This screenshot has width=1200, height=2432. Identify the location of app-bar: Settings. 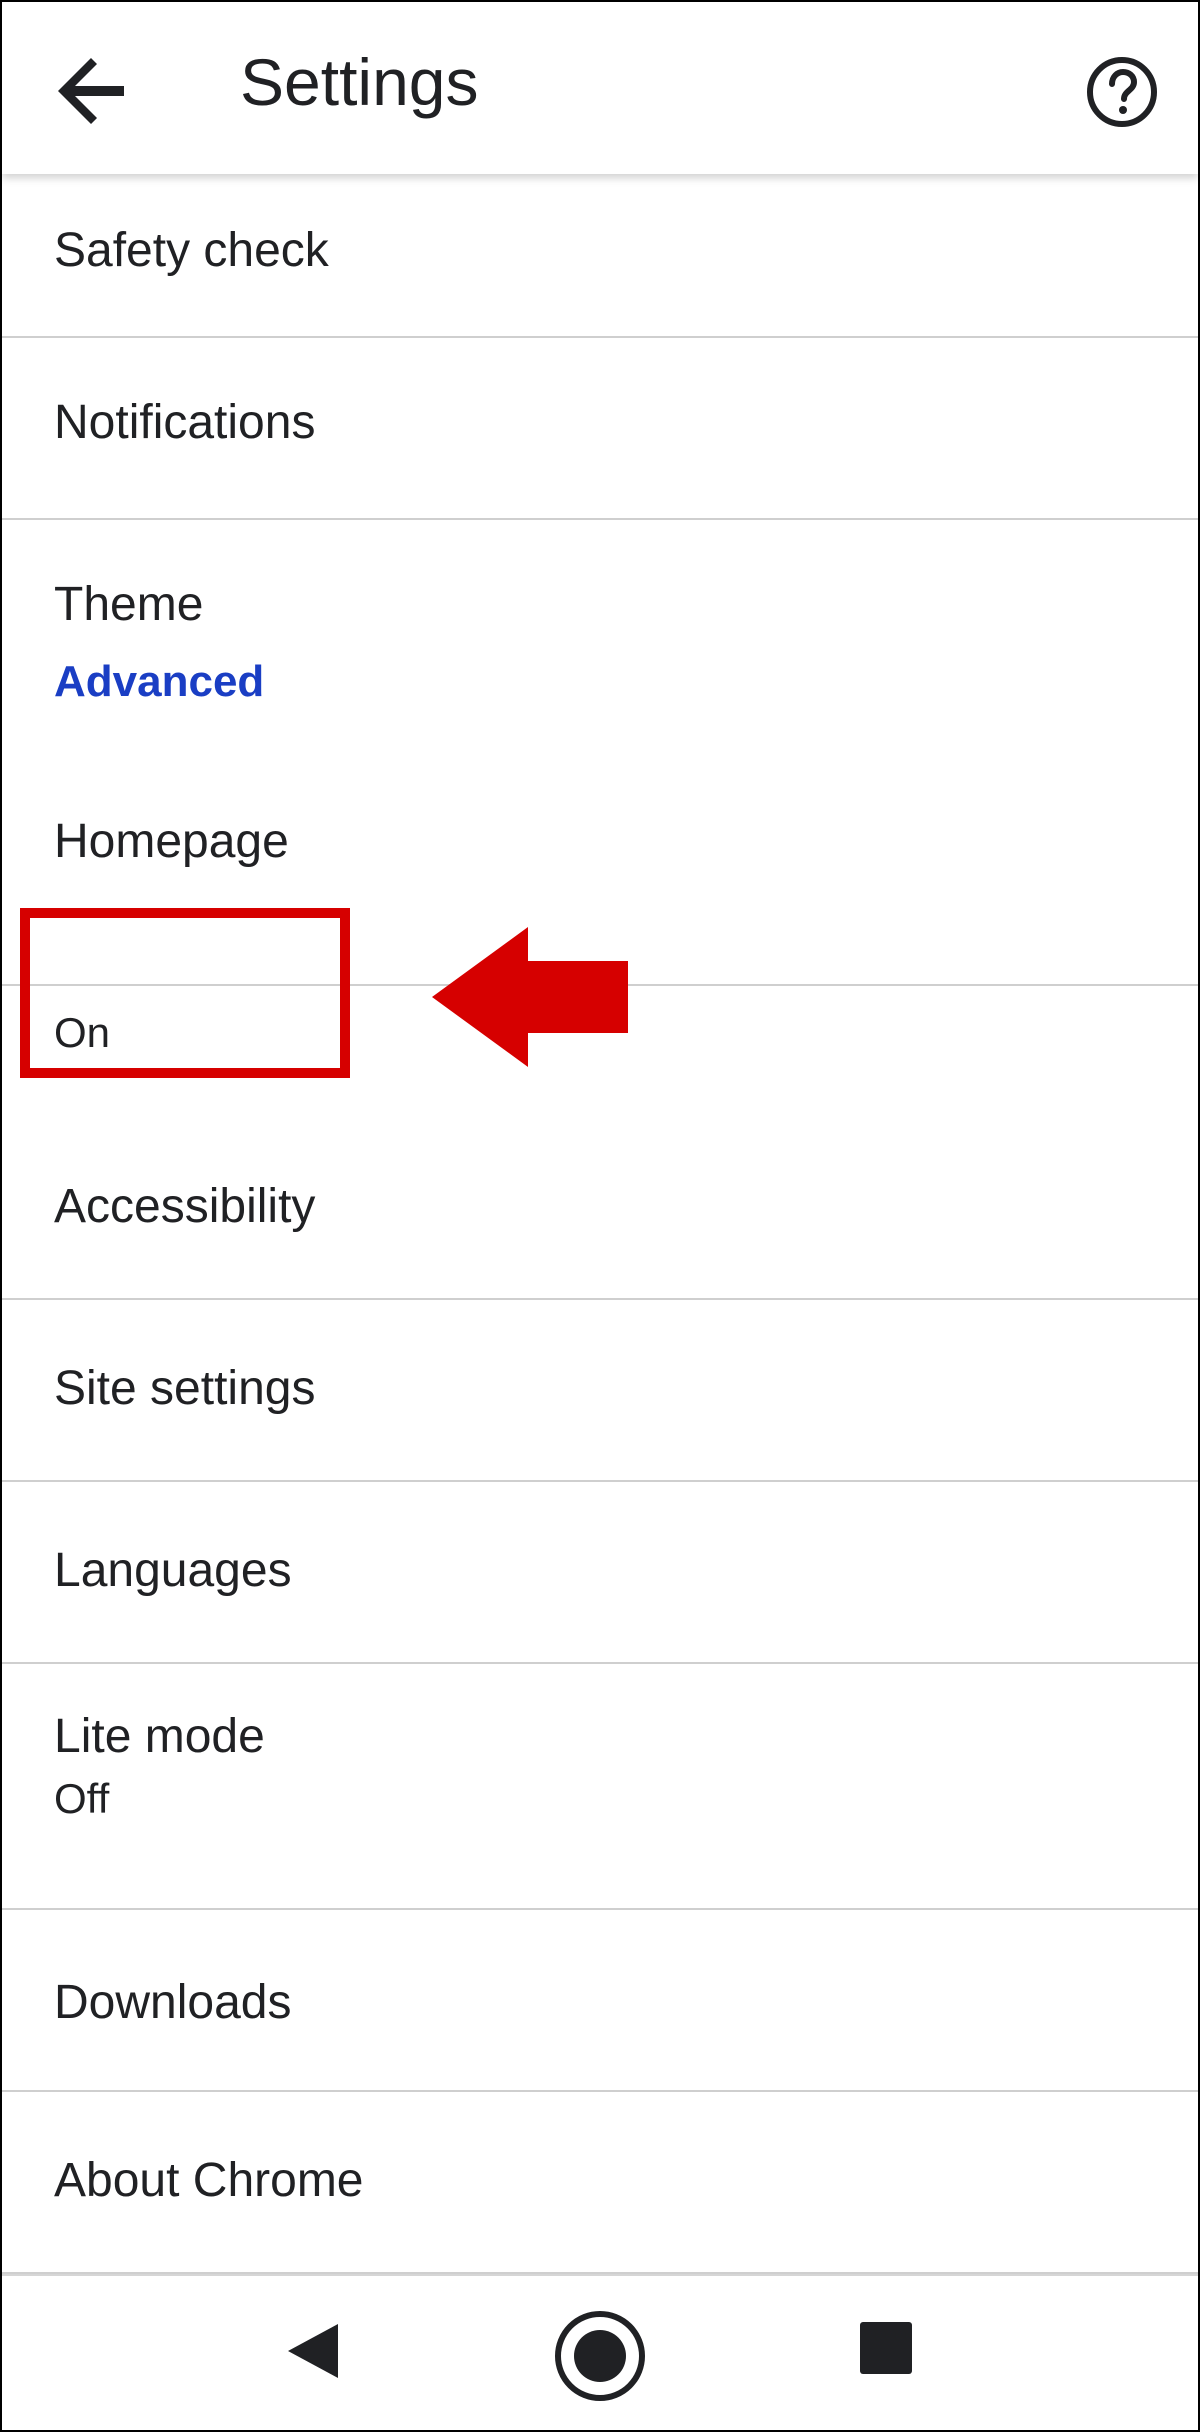
(600, 88).